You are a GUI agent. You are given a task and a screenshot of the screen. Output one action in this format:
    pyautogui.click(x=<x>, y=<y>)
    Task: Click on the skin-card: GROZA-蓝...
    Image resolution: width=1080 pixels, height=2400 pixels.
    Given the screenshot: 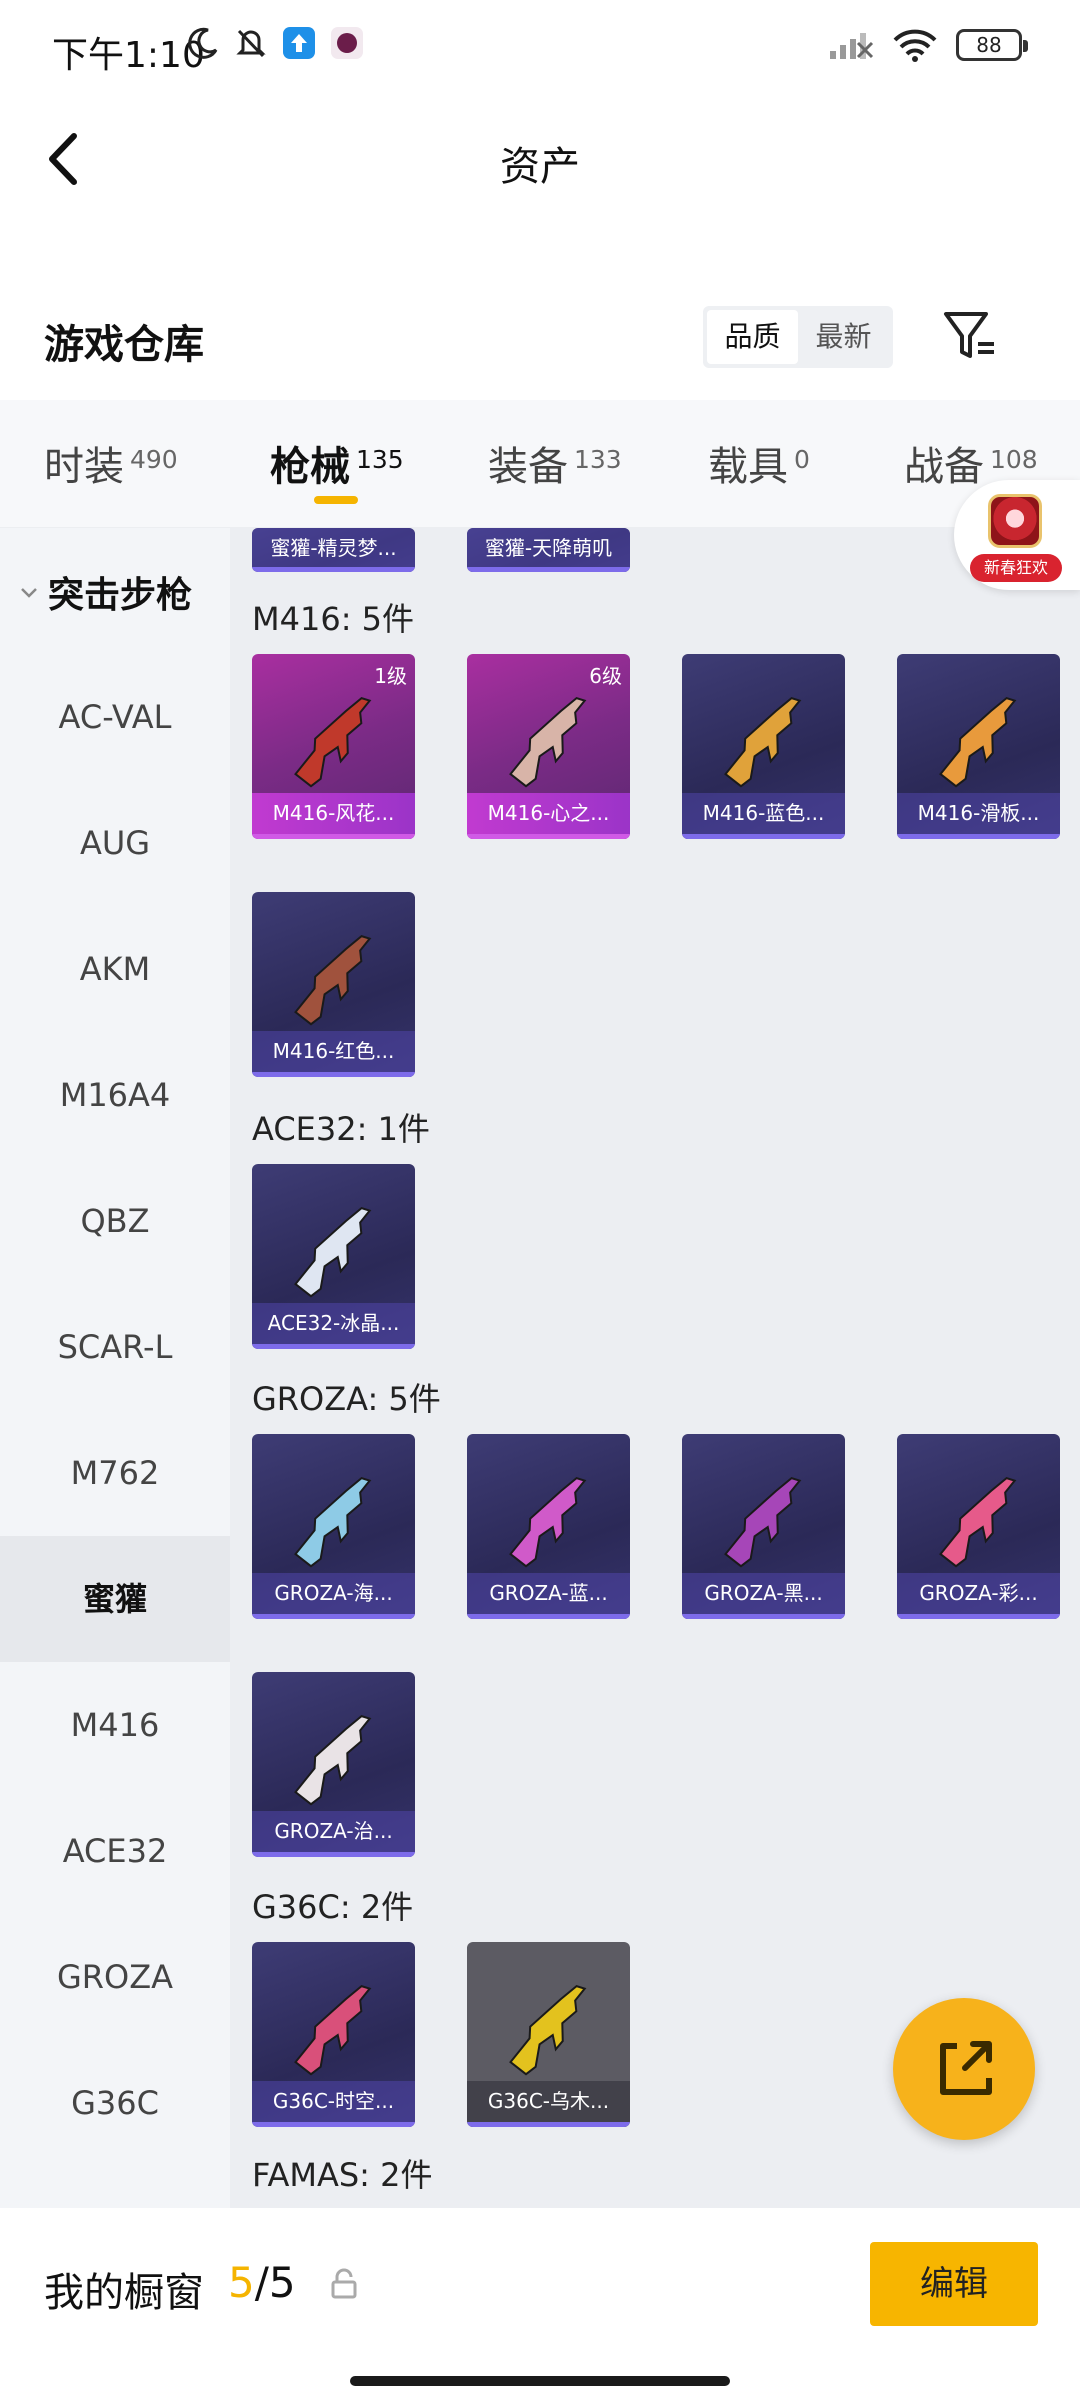 What is the action you would take?
    pyautogui.click(x=548, y=1526)
    